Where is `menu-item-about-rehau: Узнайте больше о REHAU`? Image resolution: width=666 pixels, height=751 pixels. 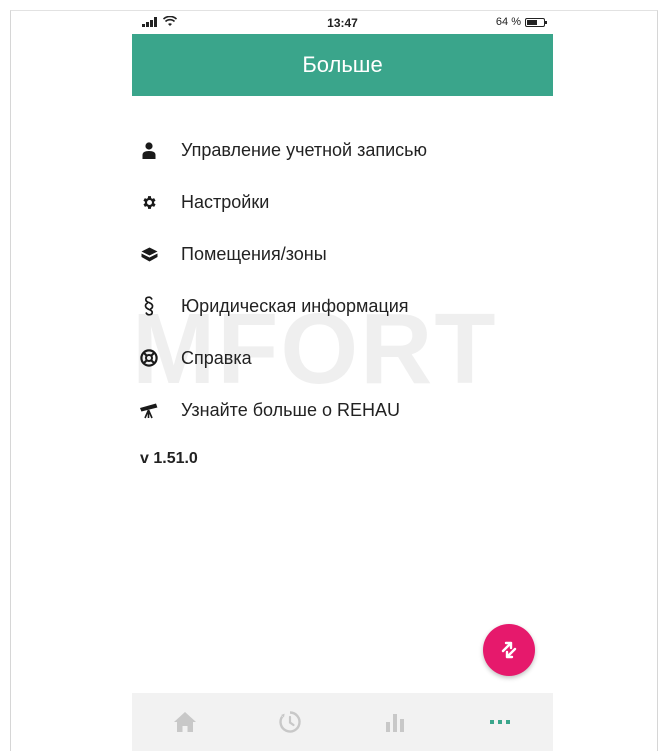 menu-item-about-rehau: Узнайте больше о REHAU is located at coordinates (342, 410).